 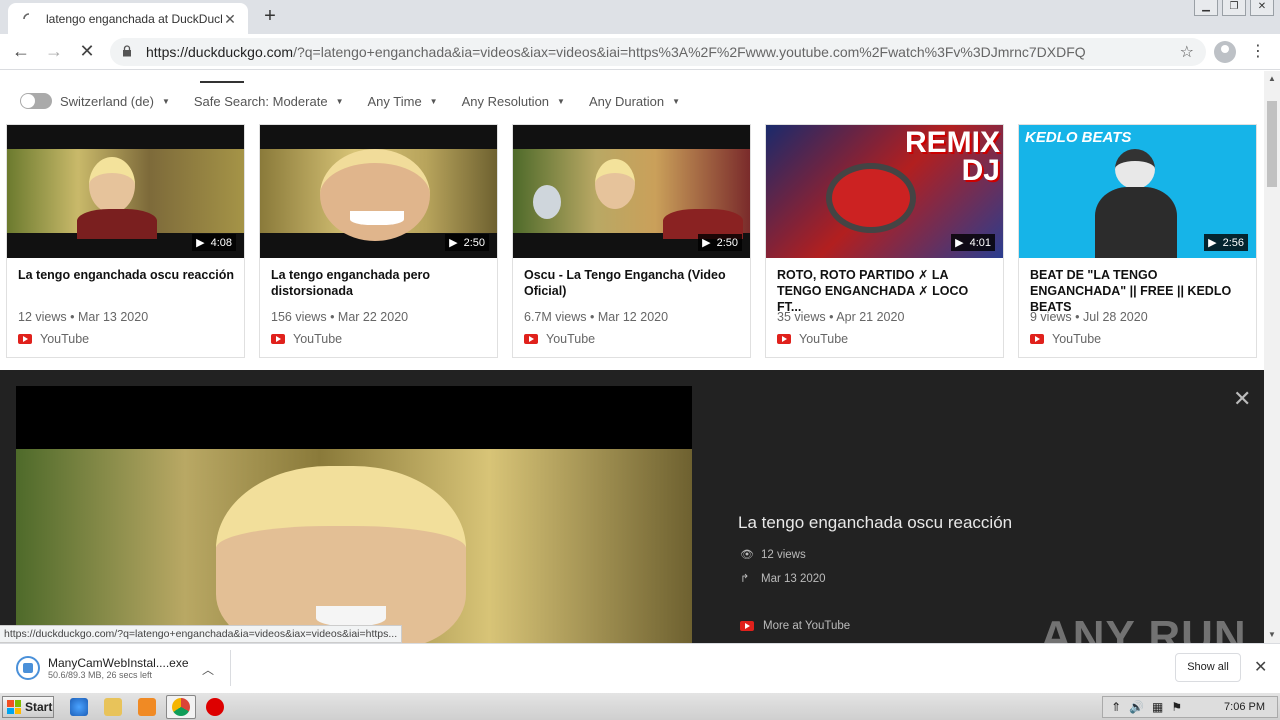 What do you see at coordinates (875, 522) in the screenshot?
I see `detail-title: La tengo enganchada oscu reacción` at bounding box center [875, 522].